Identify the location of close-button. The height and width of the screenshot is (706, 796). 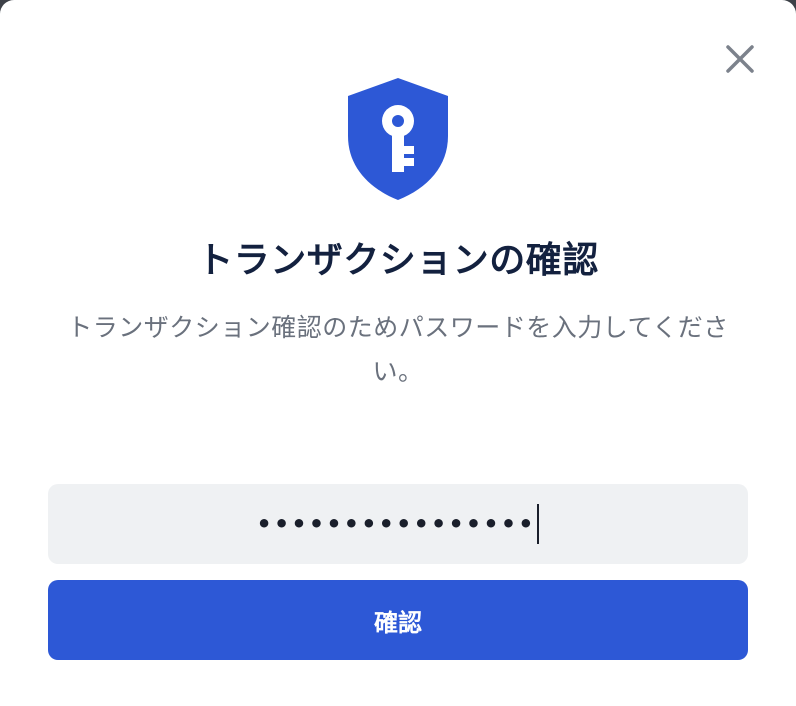
(740, 59).